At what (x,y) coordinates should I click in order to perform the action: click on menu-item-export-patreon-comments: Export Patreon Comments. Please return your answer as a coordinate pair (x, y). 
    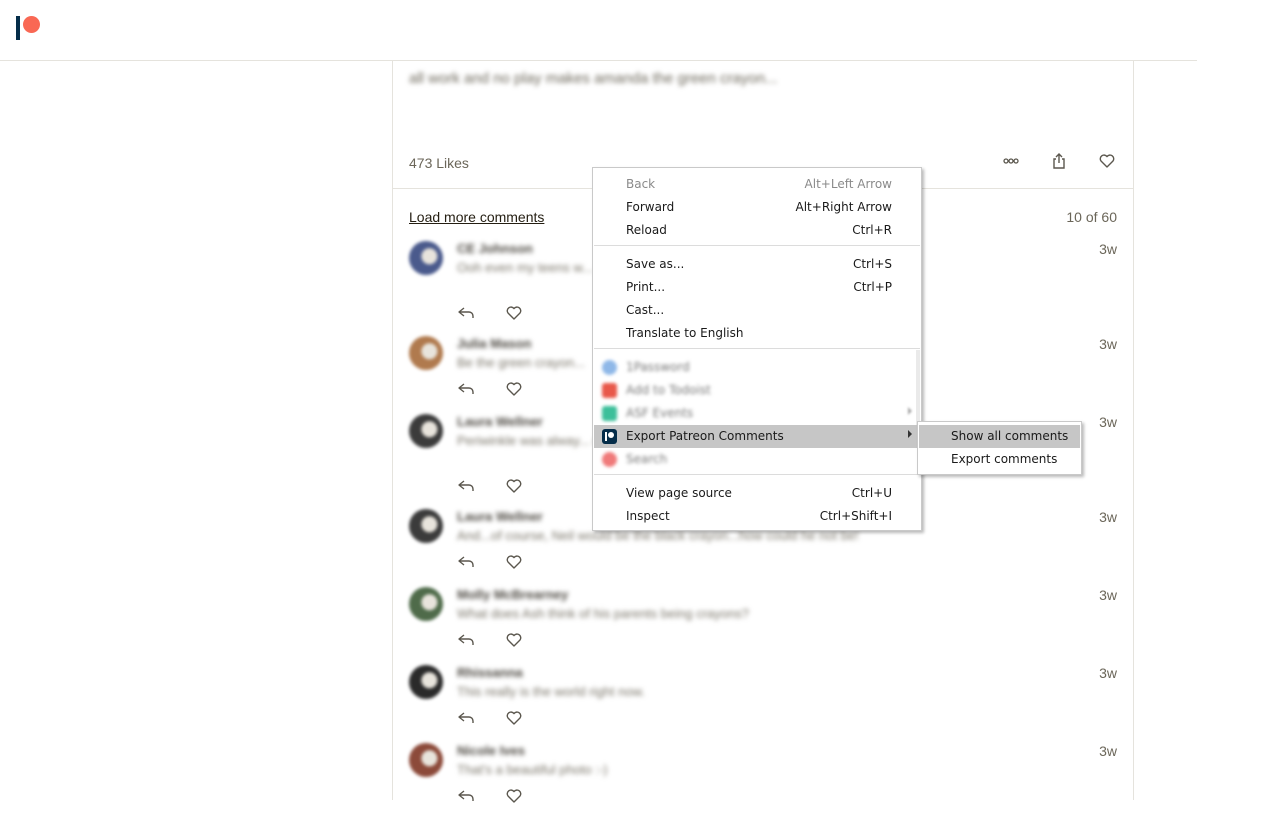
    Looking at the image, I should click on (757, 436).